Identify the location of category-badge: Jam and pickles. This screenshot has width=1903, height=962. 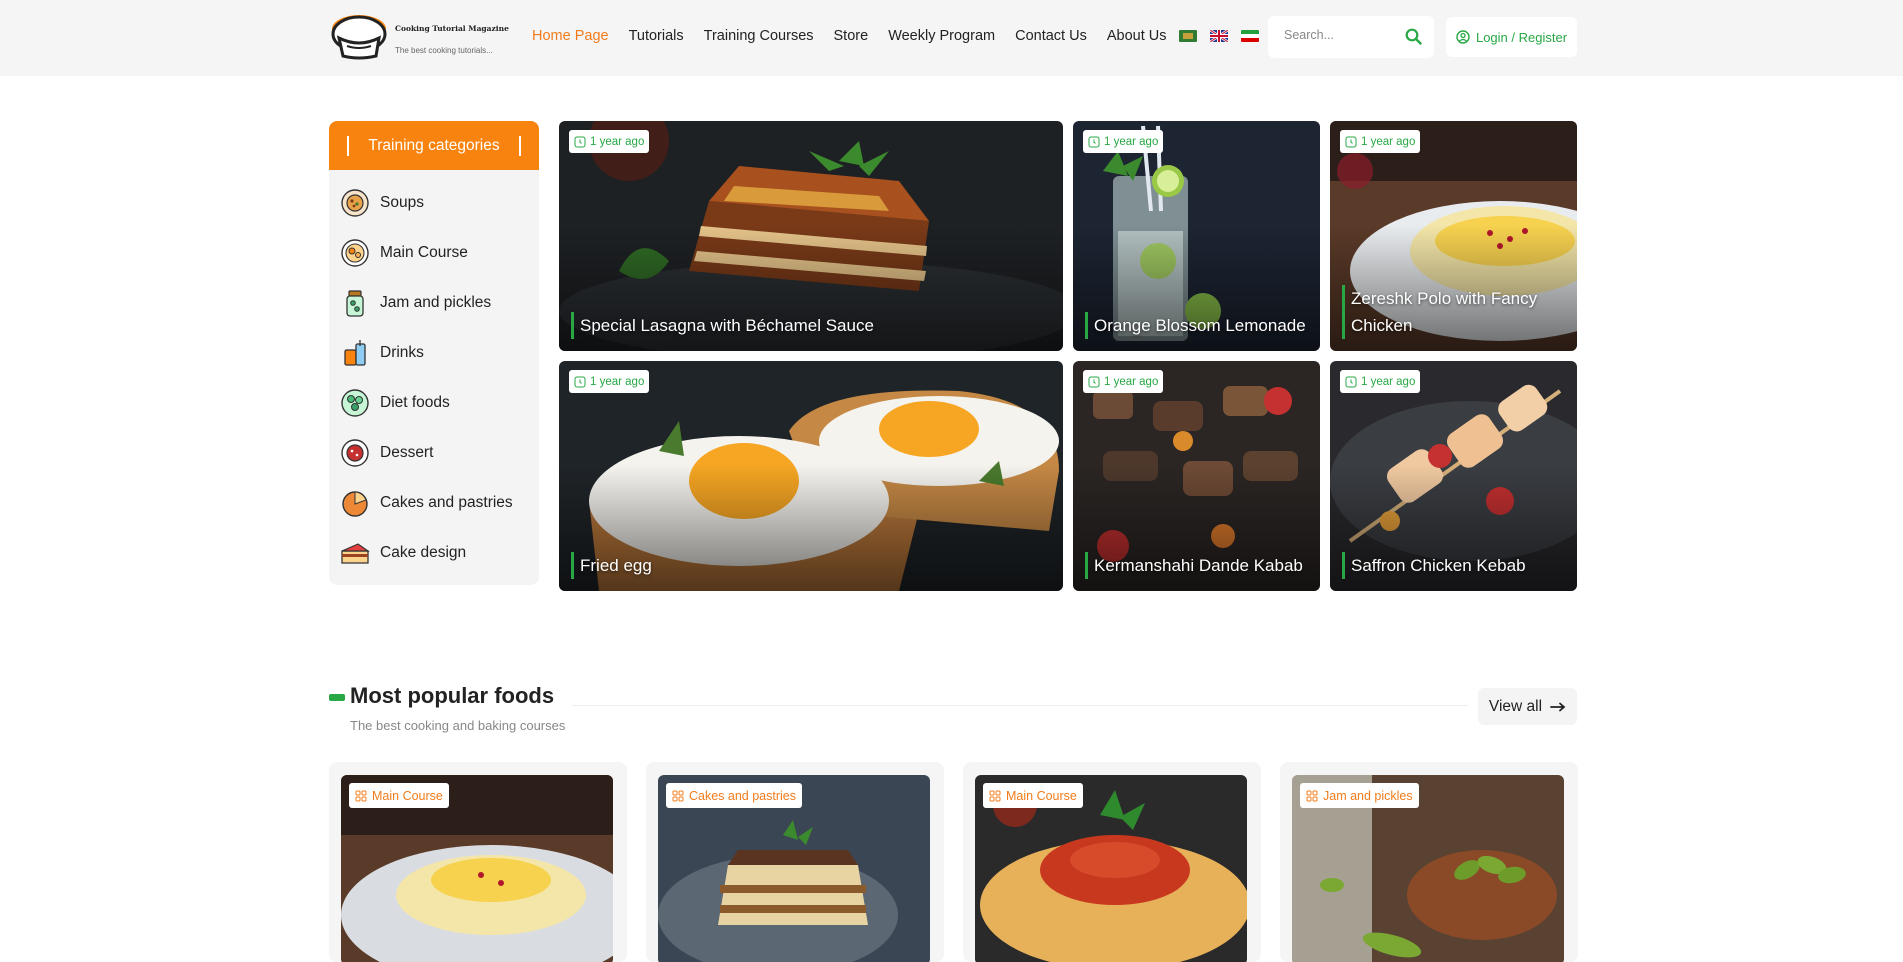
(1359, 795).